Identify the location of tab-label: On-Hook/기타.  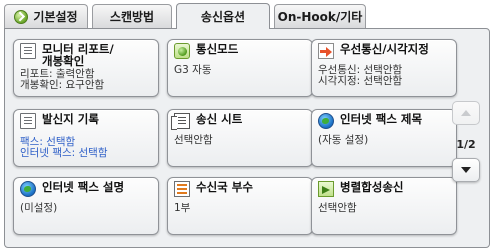
(320, 17).